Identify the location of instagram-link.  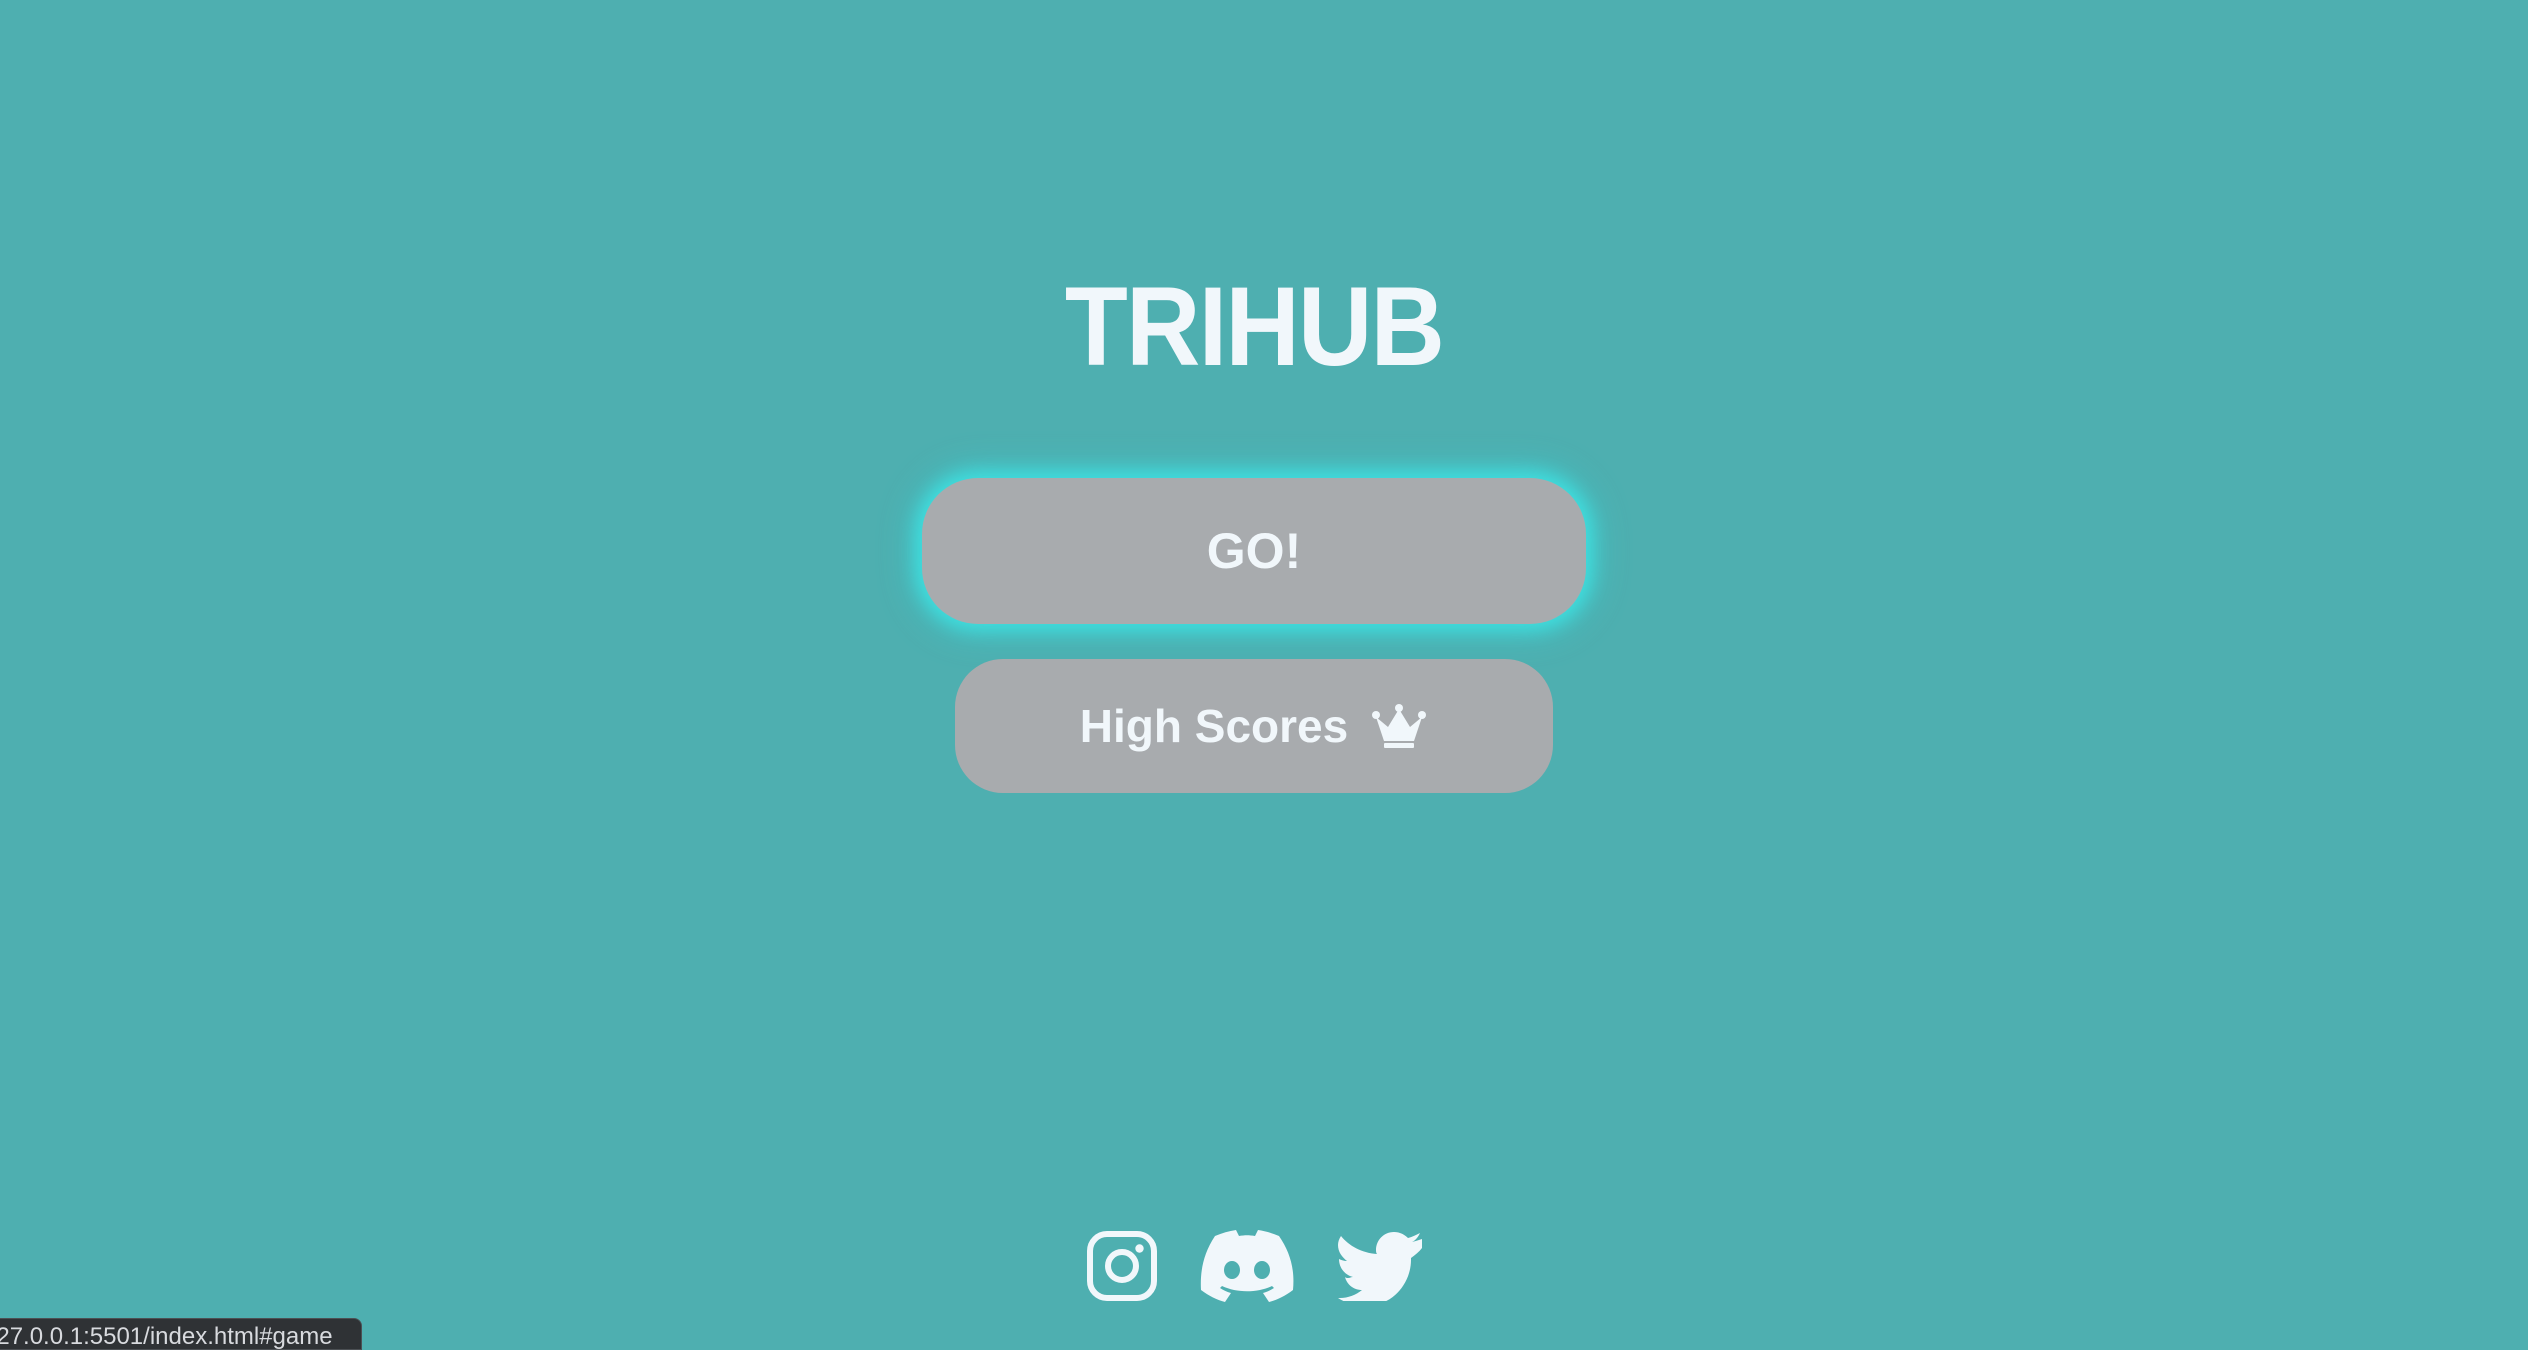
(1122, 1266).